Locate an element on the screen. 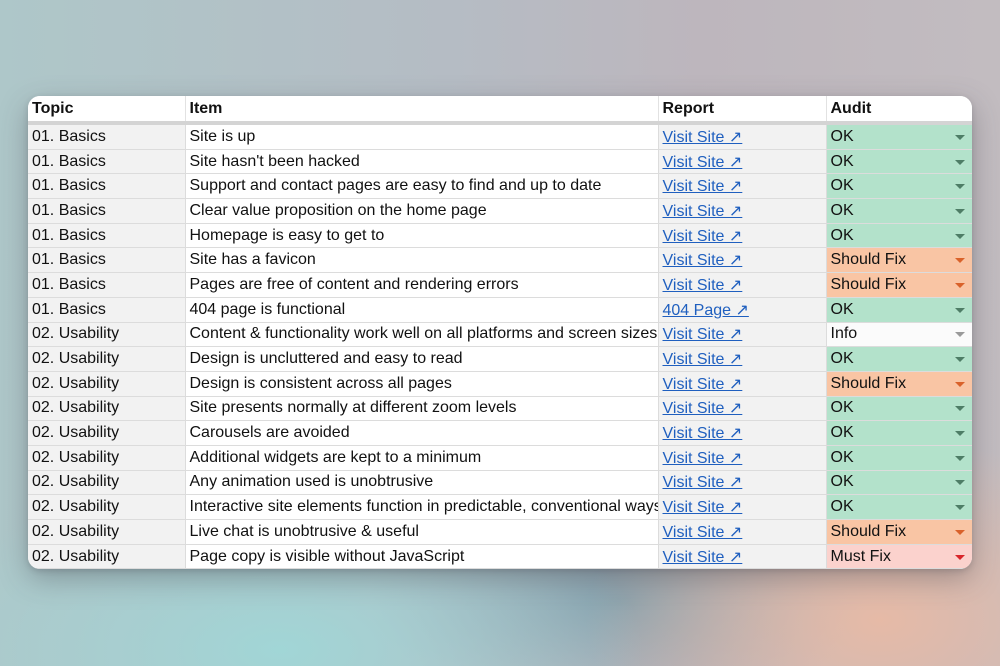 The height and width of the screenshot is (666, 1000). header-topic: Topic is located at coordinates (107, 110).